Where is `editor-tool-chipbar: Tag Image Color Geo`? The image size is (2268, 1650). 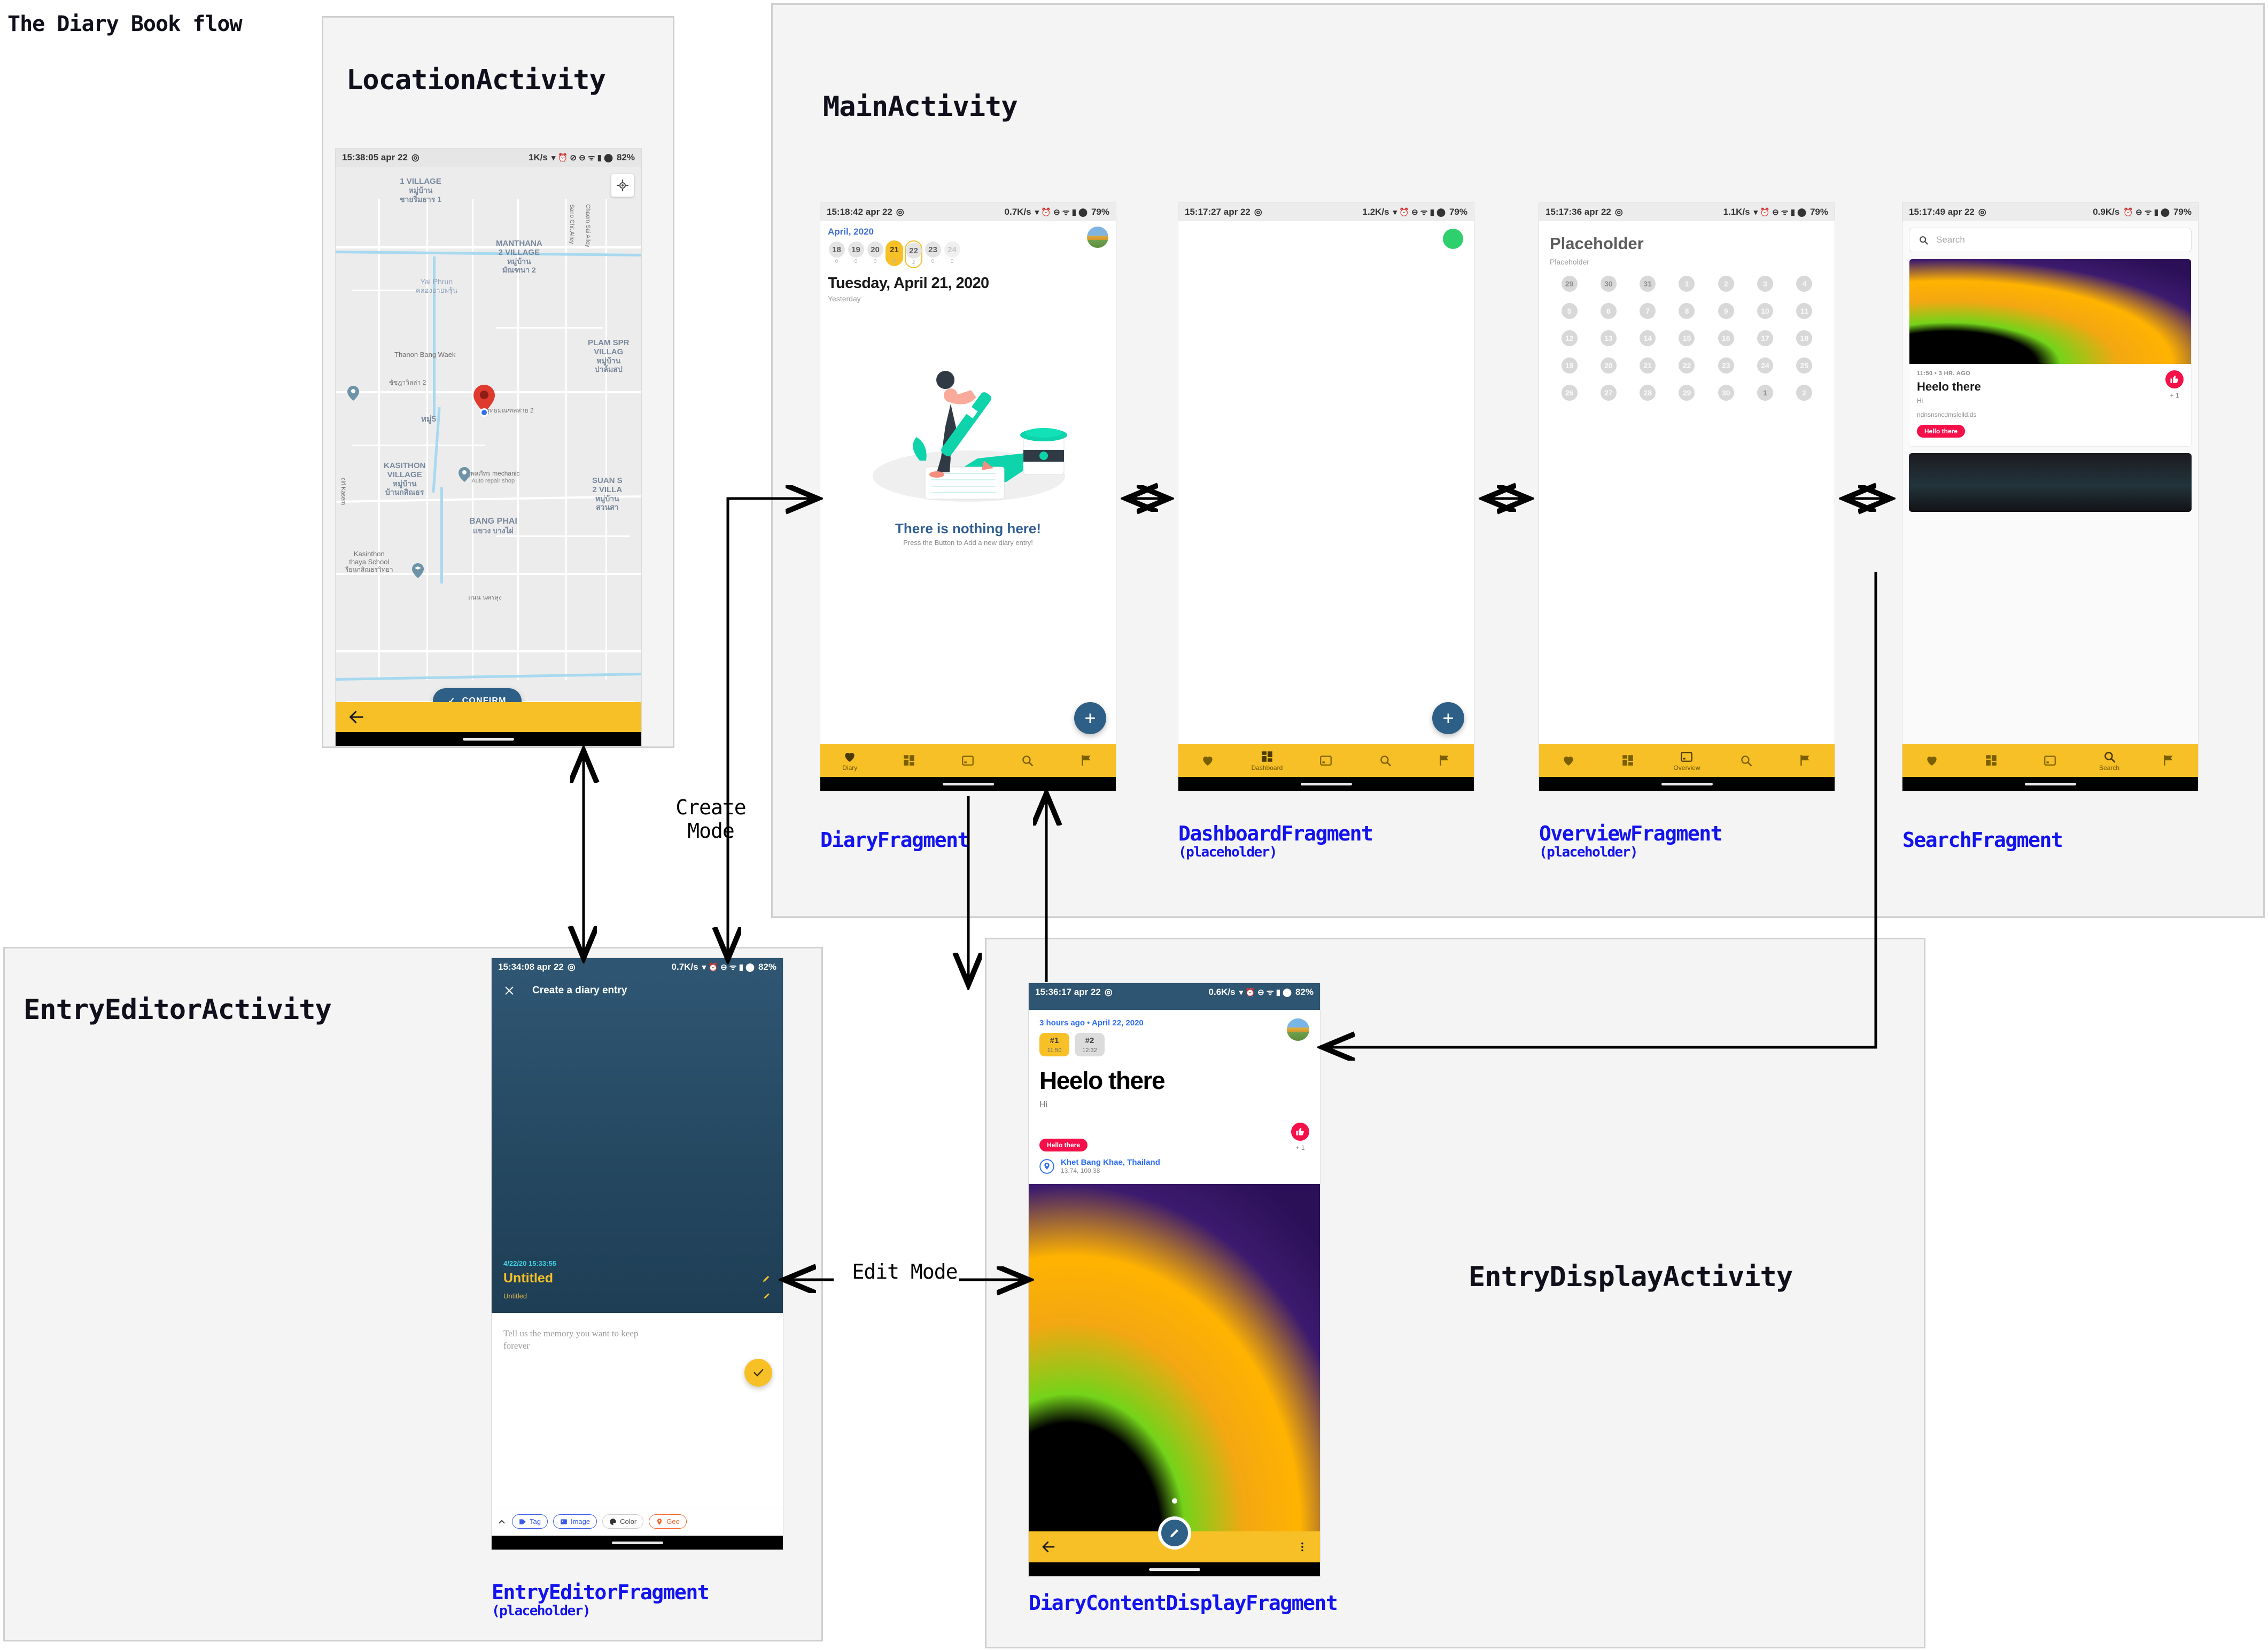
editor-tool-chipbar: Tag Image Color Geo is located at coordinates (637, 1521).